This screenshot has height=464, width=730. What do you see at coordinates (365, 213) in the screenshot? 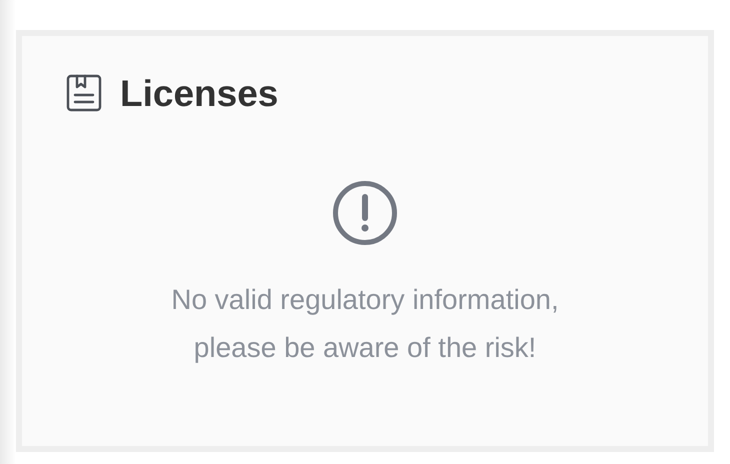
I see `exclamation-icon` at bounding box center [365, 213].